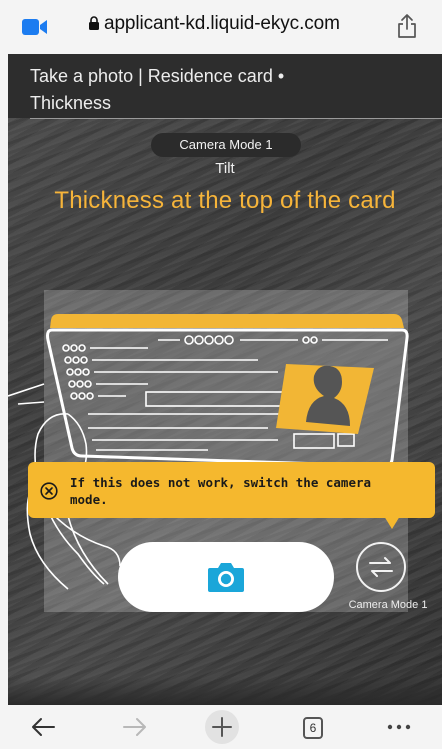 The image size is (442, 749). Describe the element at coordinates (225, 200) in the screenshot. I see `capture-instruction: Thickness at the top of the card` at that location.